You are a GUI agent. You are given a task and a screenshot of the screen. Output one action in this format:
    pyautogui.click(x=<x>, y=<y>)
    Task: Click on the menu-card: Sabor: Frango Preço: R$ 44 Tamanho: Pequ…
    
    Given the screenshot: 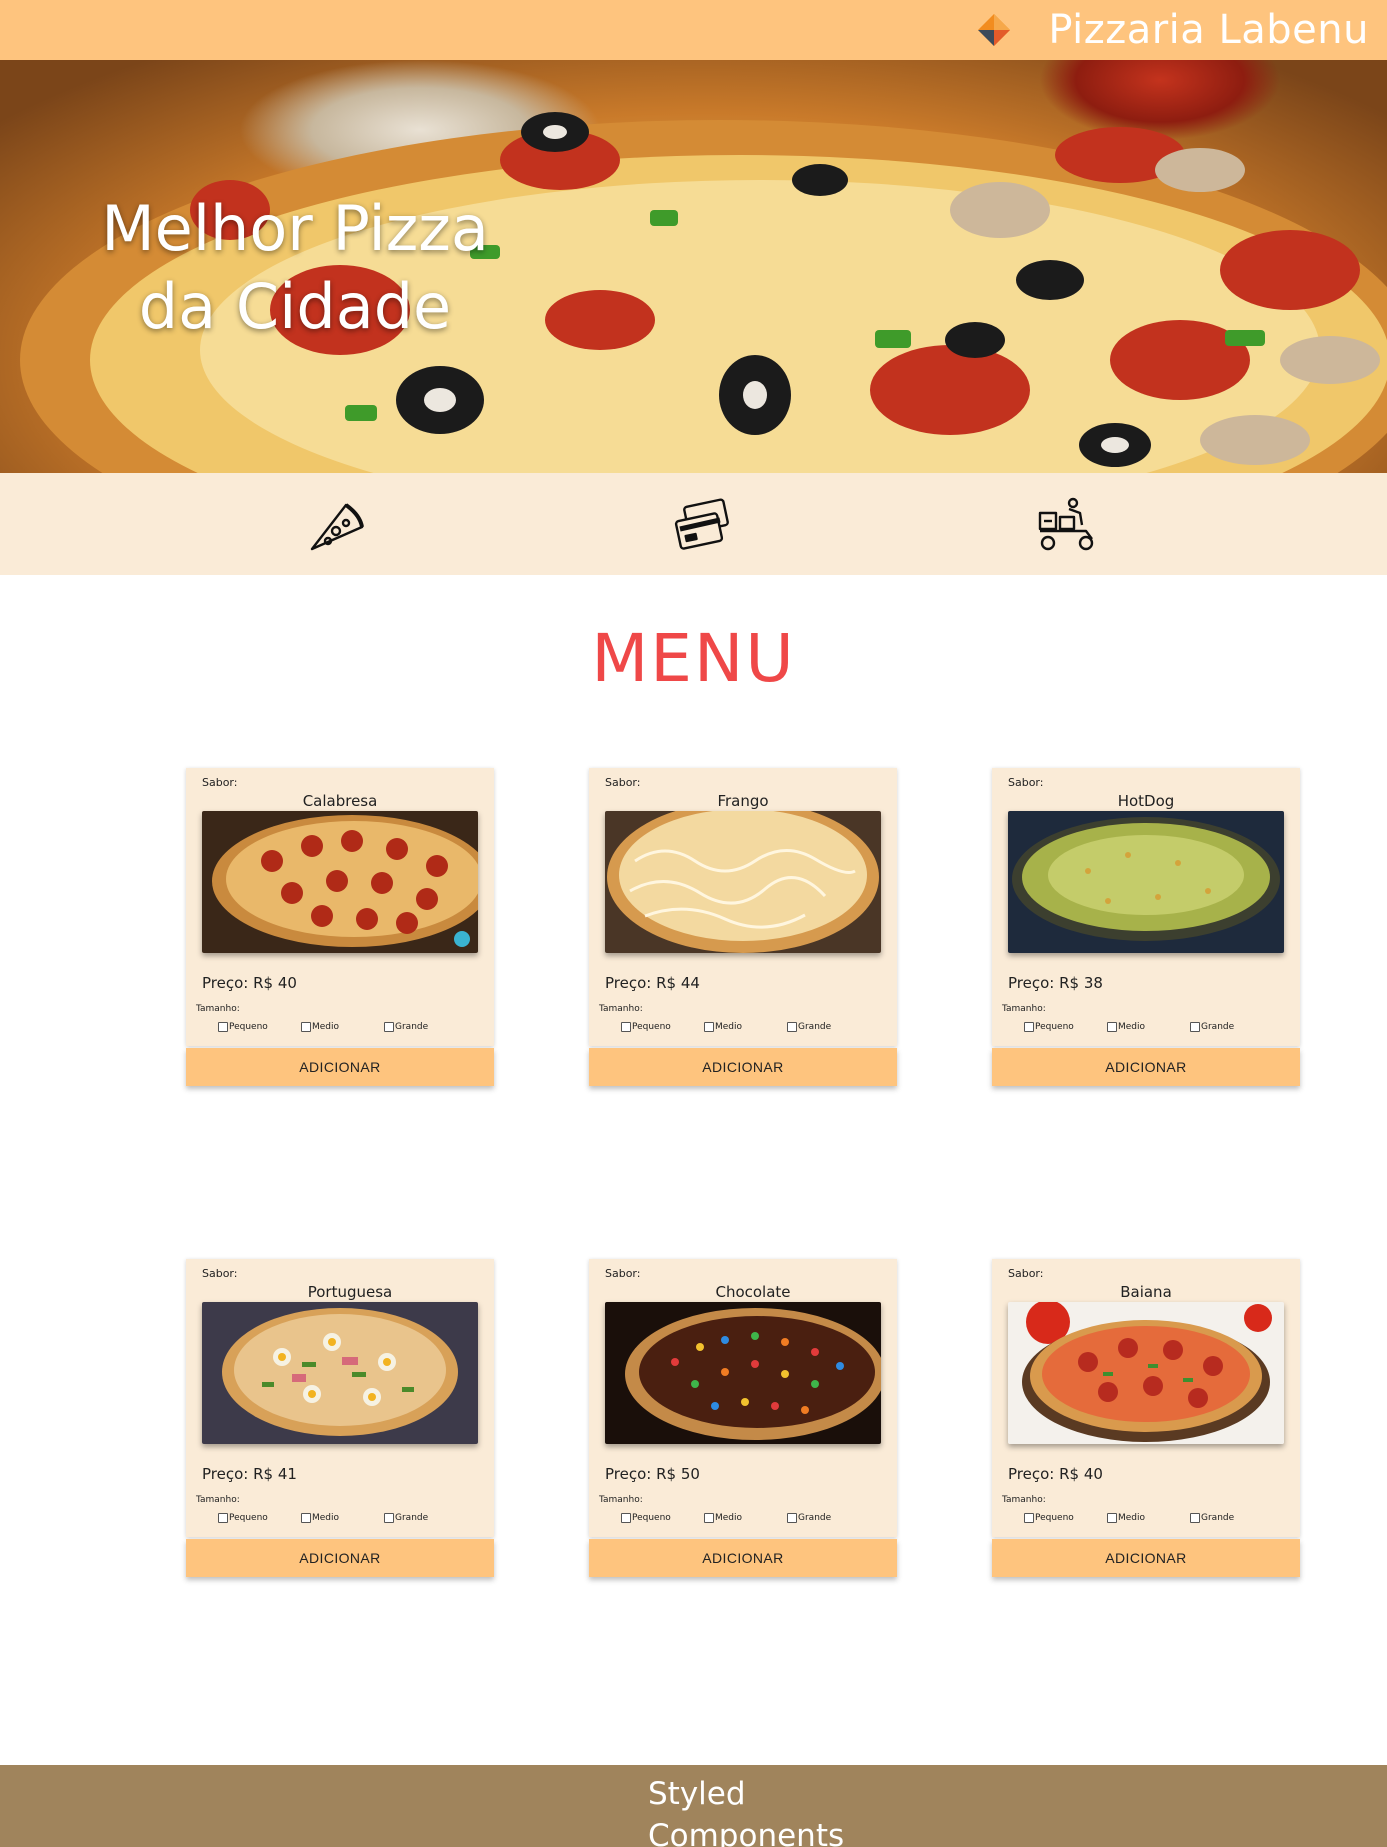 What is the action you would take?
    pyautogui.click(x=743, y=907)
    